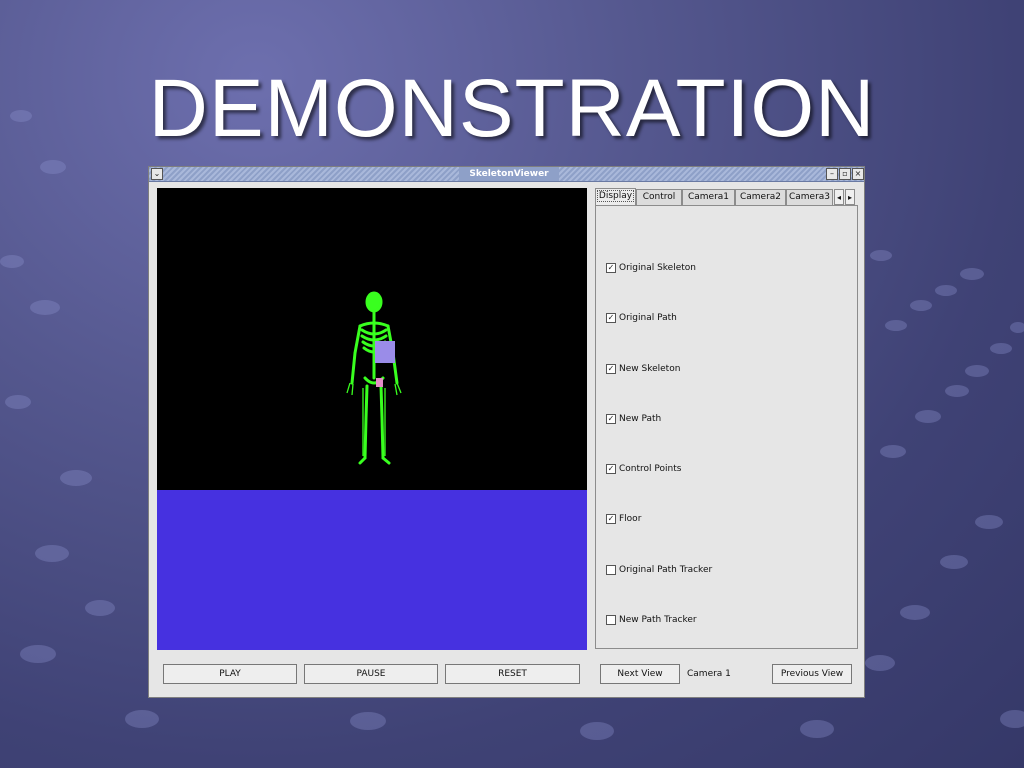 The width and height of the screenshot is (1024, 768). I want to click on checkbox-new-path: ✓, so click(611, 418).